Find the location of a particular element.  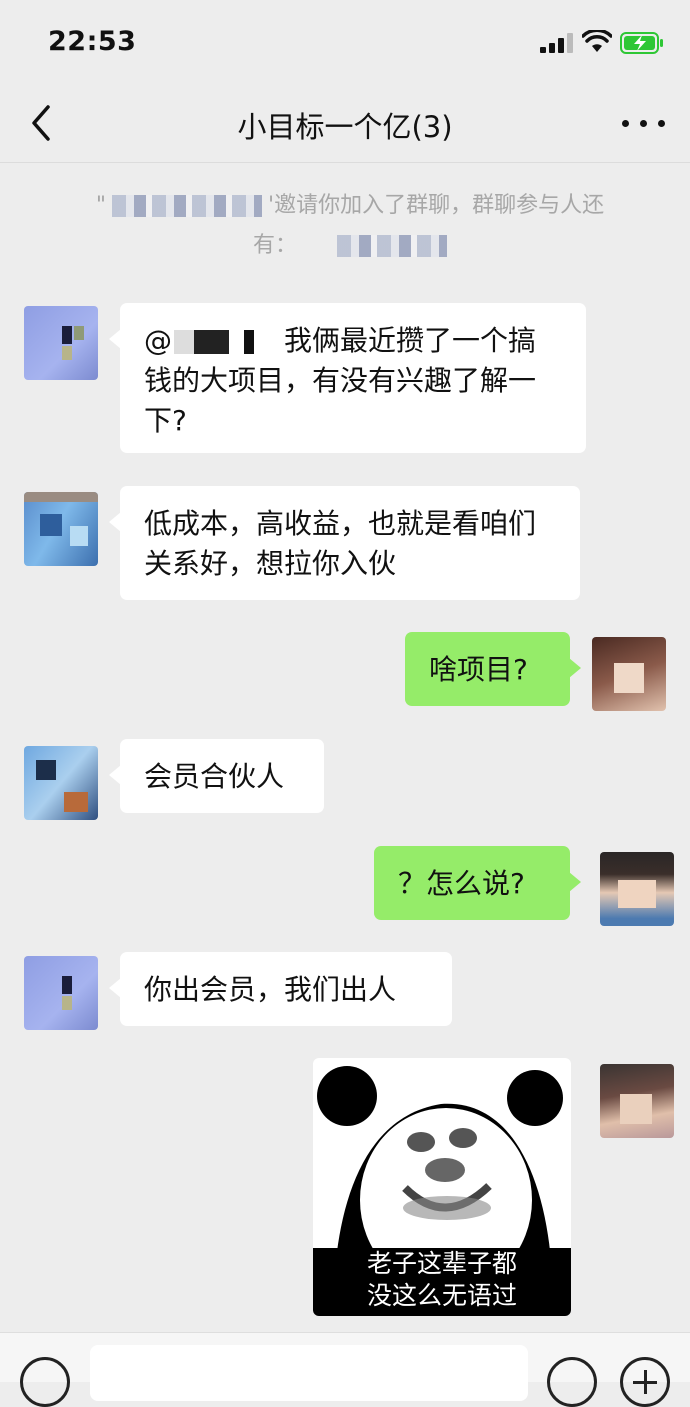

invite-text: '邀请你加入了群聊，群聊参与人还 is located at coordinates (436, 205).